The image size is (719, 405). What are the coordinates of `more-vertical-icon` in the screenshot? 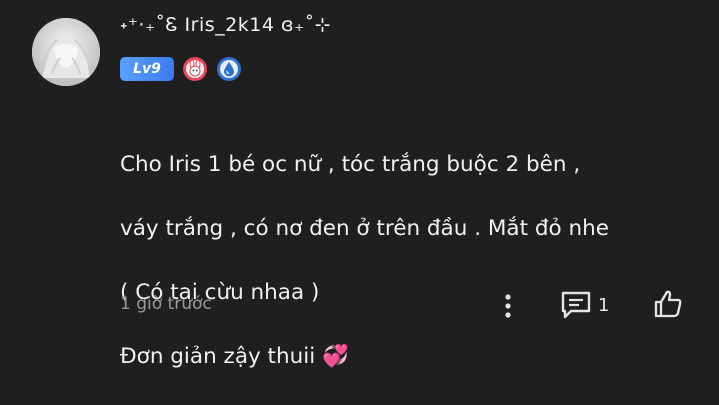 It's located at (508, 306).